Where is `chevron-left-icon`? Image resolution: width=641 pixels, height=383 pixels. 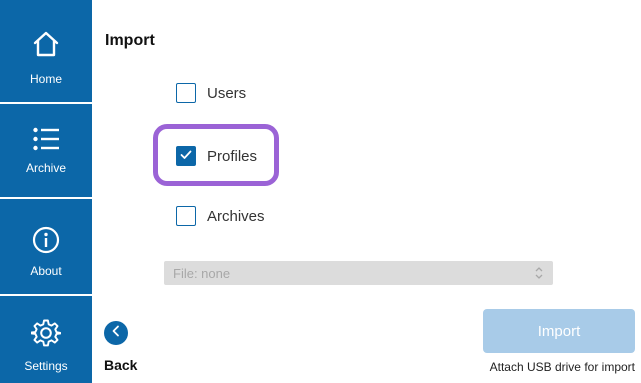 chevron-left-icon is located at coordinates (116, 333).